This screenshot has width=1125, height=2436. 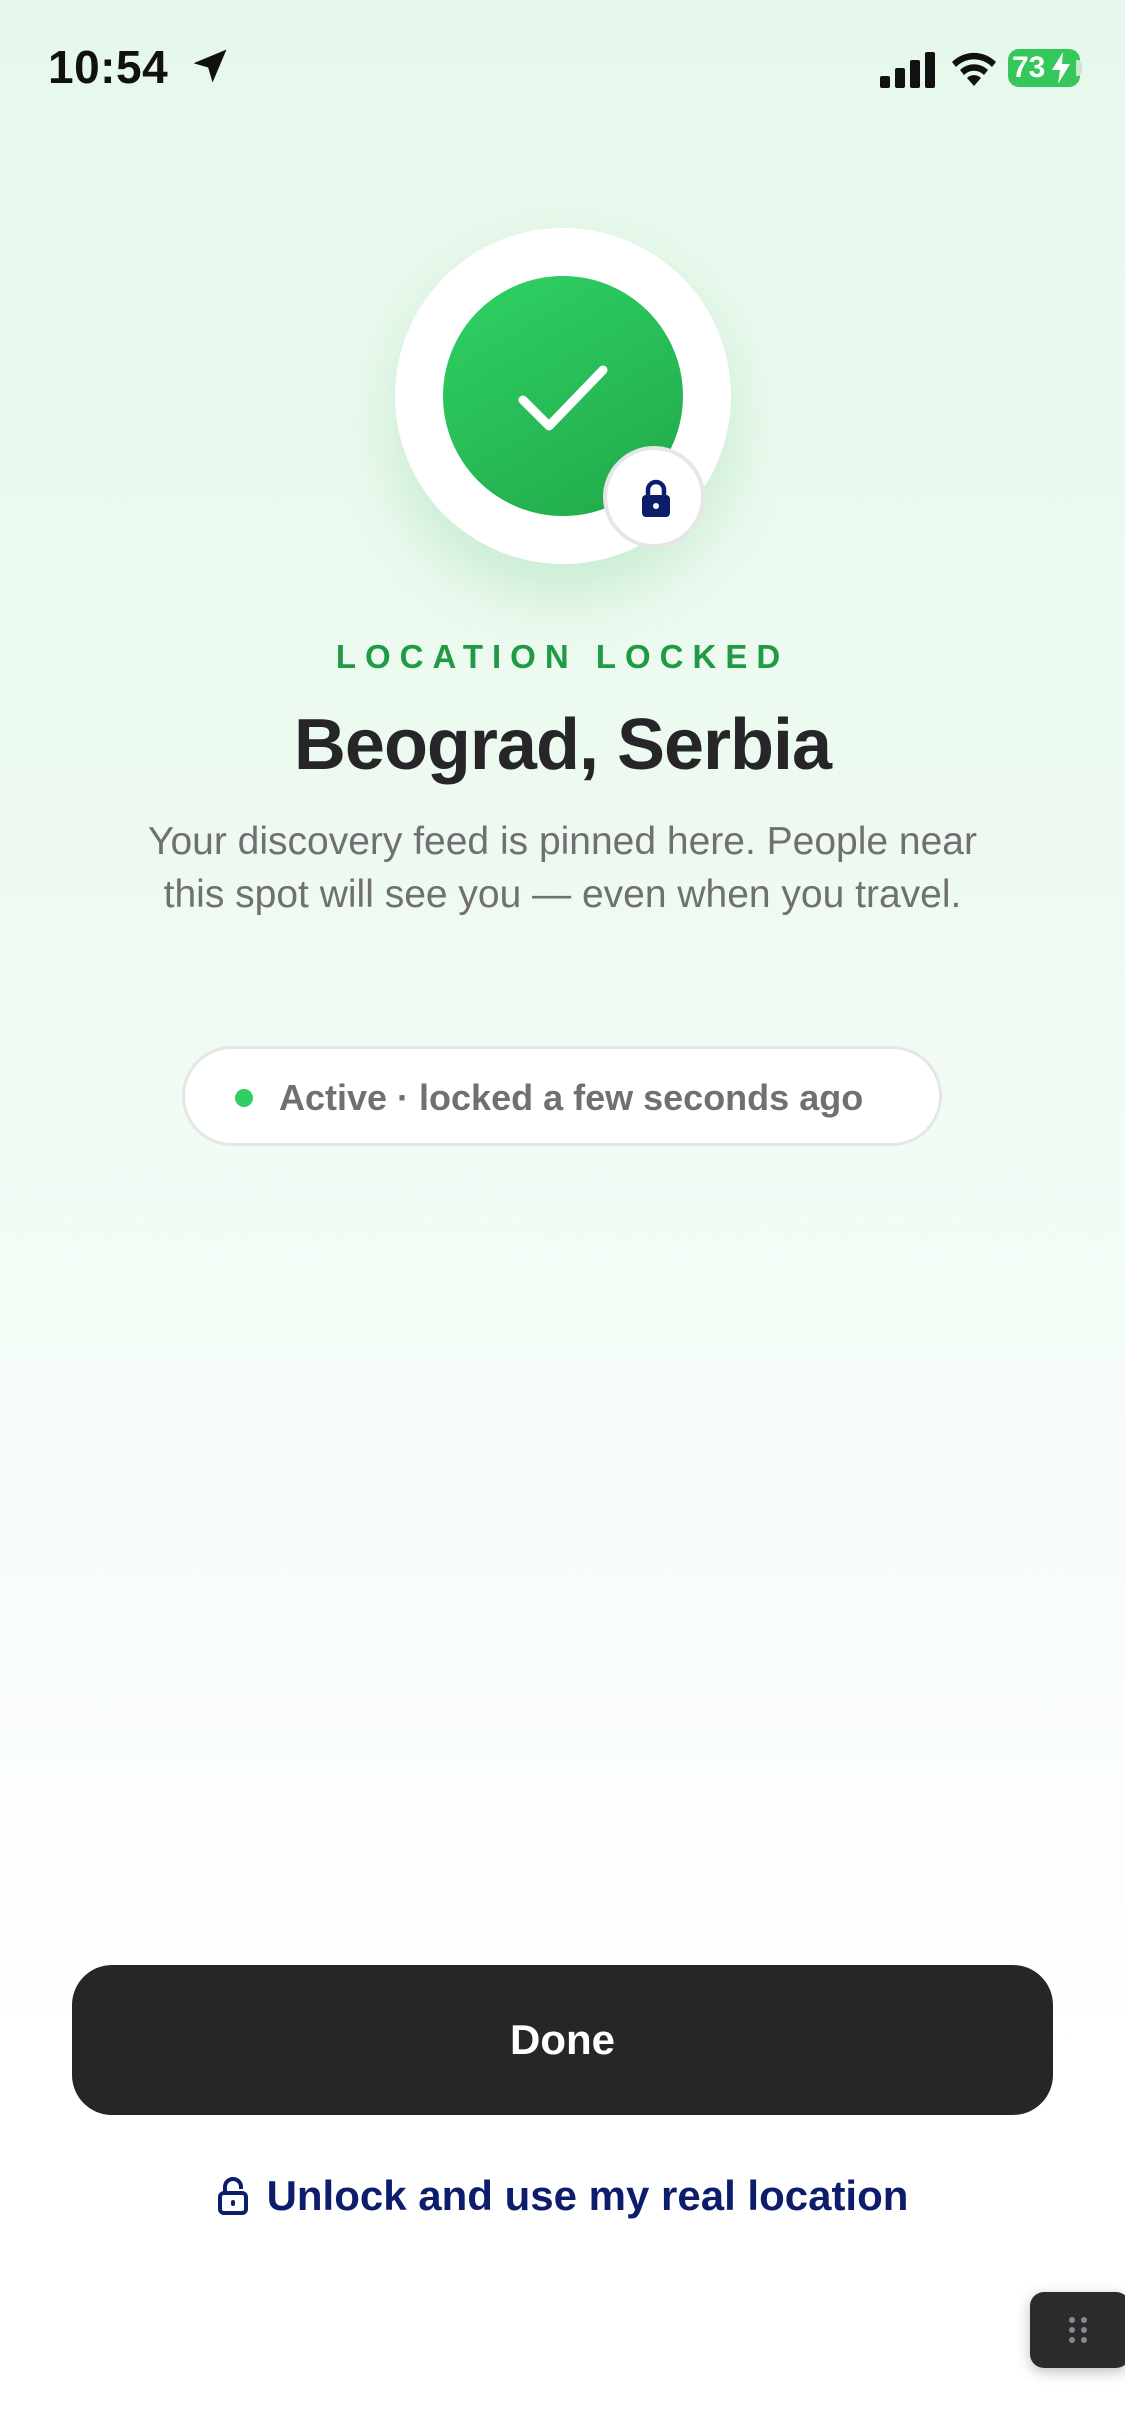 I want to click on status-bar: 10:54 73, so click(x=562, y=70).